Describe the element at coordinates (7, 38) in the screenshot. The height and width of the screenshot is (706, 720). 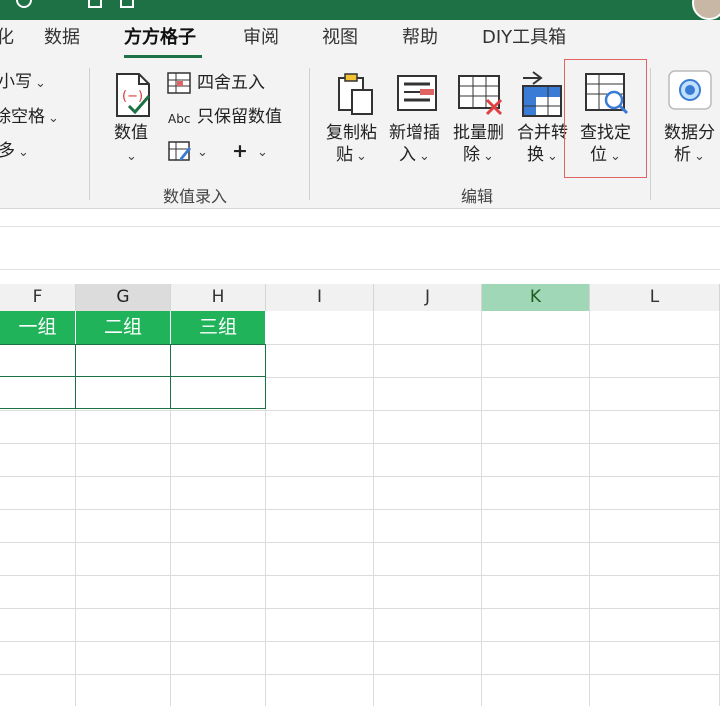
I see `tab-partial: 化` at that location.